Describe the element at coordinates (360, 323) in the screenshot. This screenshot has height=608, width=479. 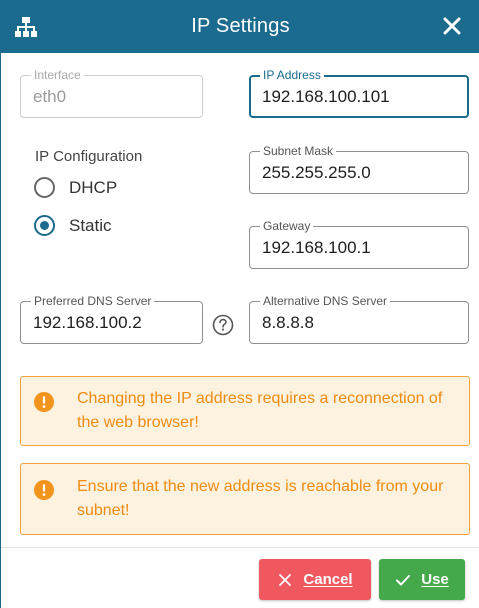
I see `alternative-dns-input` at that location.